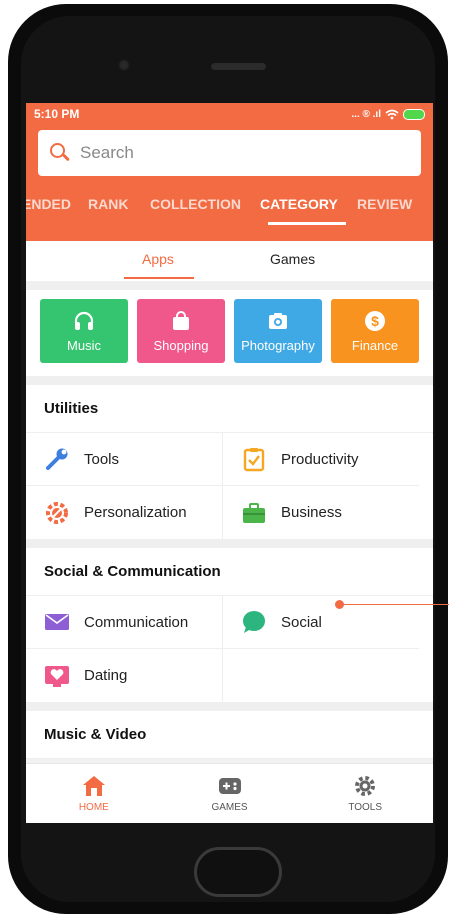 The height and width of the screenshot is (915, 449). I want to click on category-personalization: Personalization, so click(124, 512).